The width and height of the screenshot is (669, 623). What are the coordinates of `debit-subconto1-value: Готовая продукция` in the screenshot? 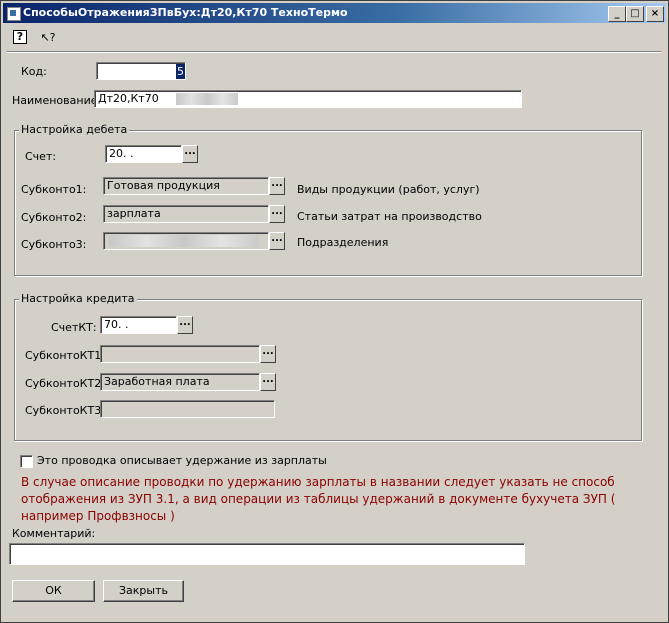 It's located at (163, 185).